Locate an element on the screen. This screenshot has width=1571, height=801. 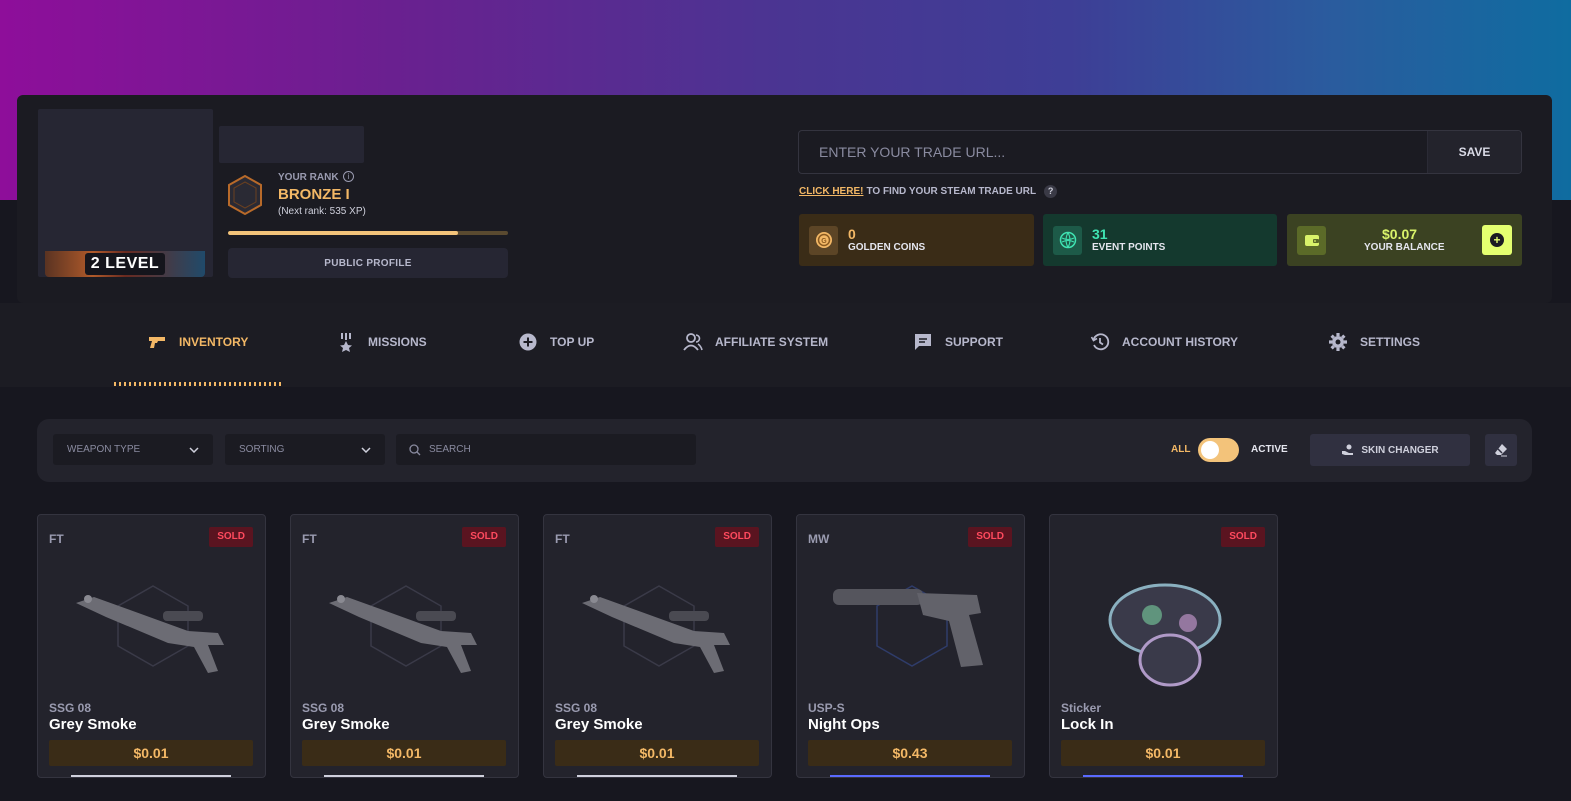
svg-text: G is located at coordinates (824, 241).